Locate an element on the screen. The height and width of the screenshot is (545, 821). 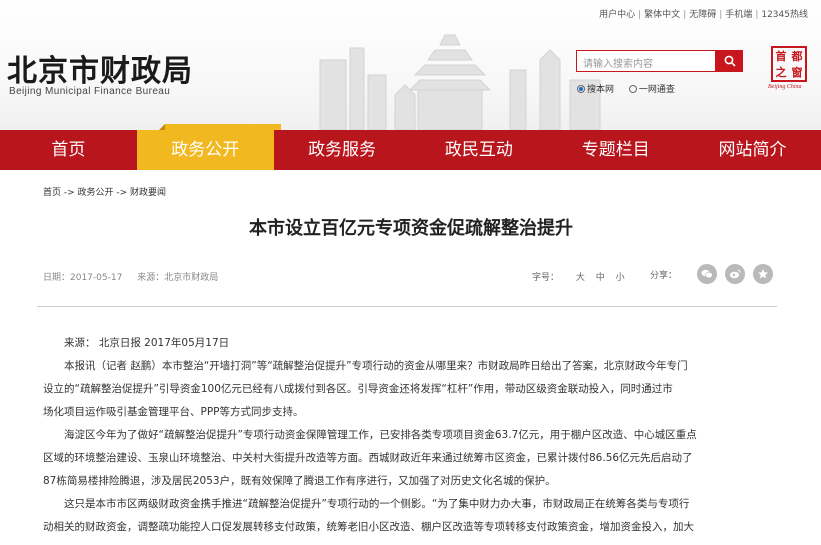
top-link-hotline: 12345热线 is located at coordinates (784, 15).